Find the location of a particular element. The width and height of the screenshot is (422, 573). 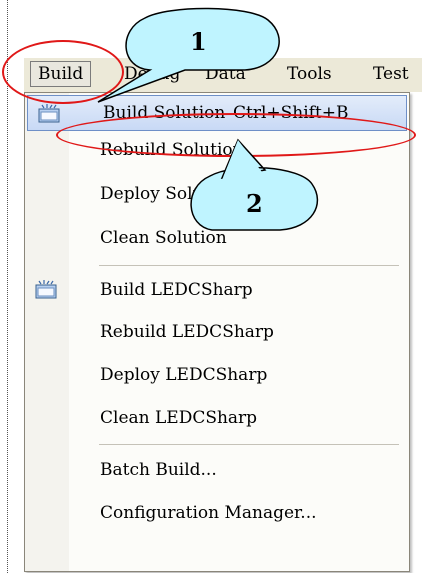

callout-number-1: 1 is located at coordinates (198, 41).